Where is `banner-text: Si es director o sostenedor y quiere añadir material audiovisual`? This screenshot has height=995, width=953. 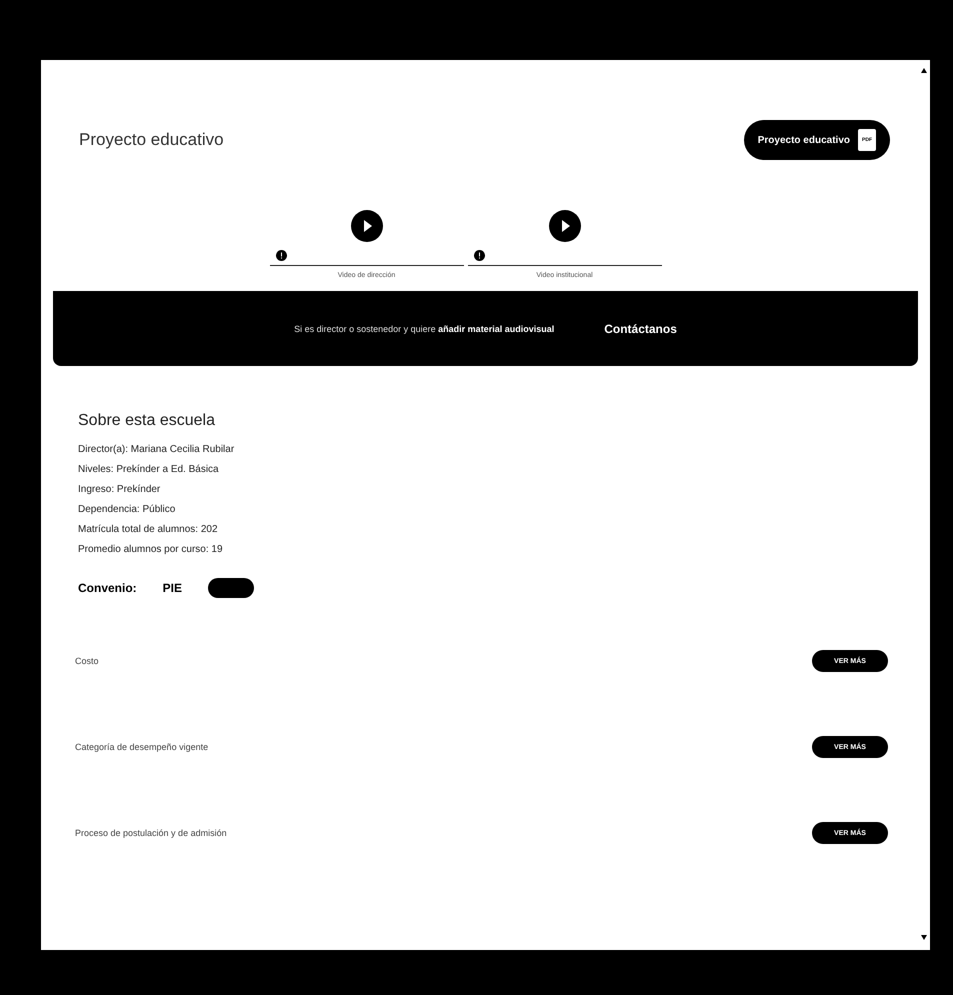 banner-text: Si es director o sostenedor y quiere añadir material audiovisual is located at coordinates (424, 329).